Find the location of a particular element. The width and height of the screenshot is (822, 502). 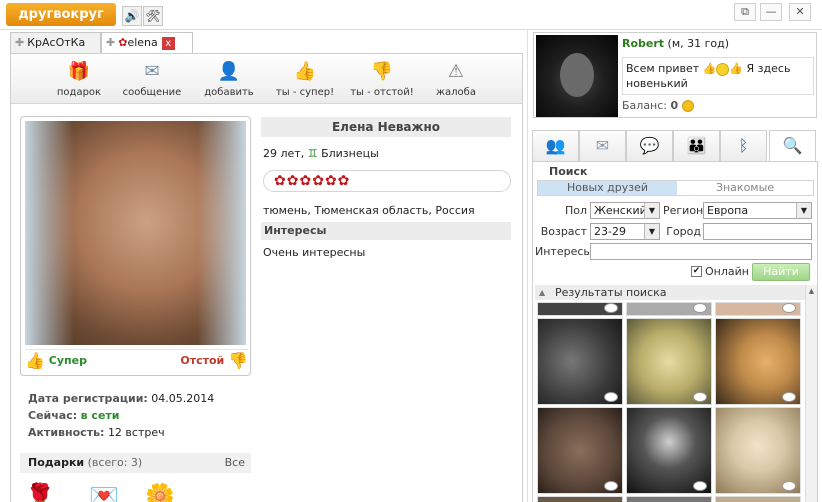

age-select: 23-29 ▼ is located at coordinates (625, 231).